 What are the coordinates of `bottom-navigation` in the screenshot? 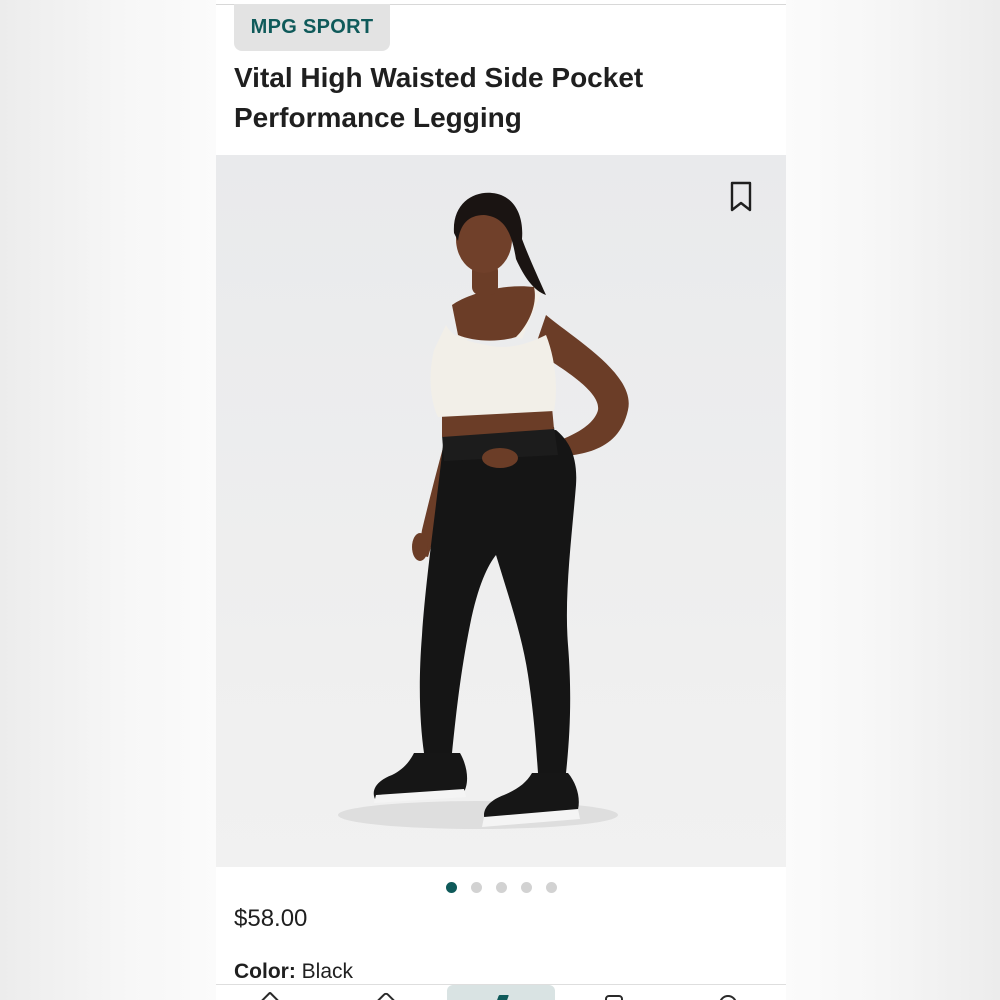 It's located at (501, 992).